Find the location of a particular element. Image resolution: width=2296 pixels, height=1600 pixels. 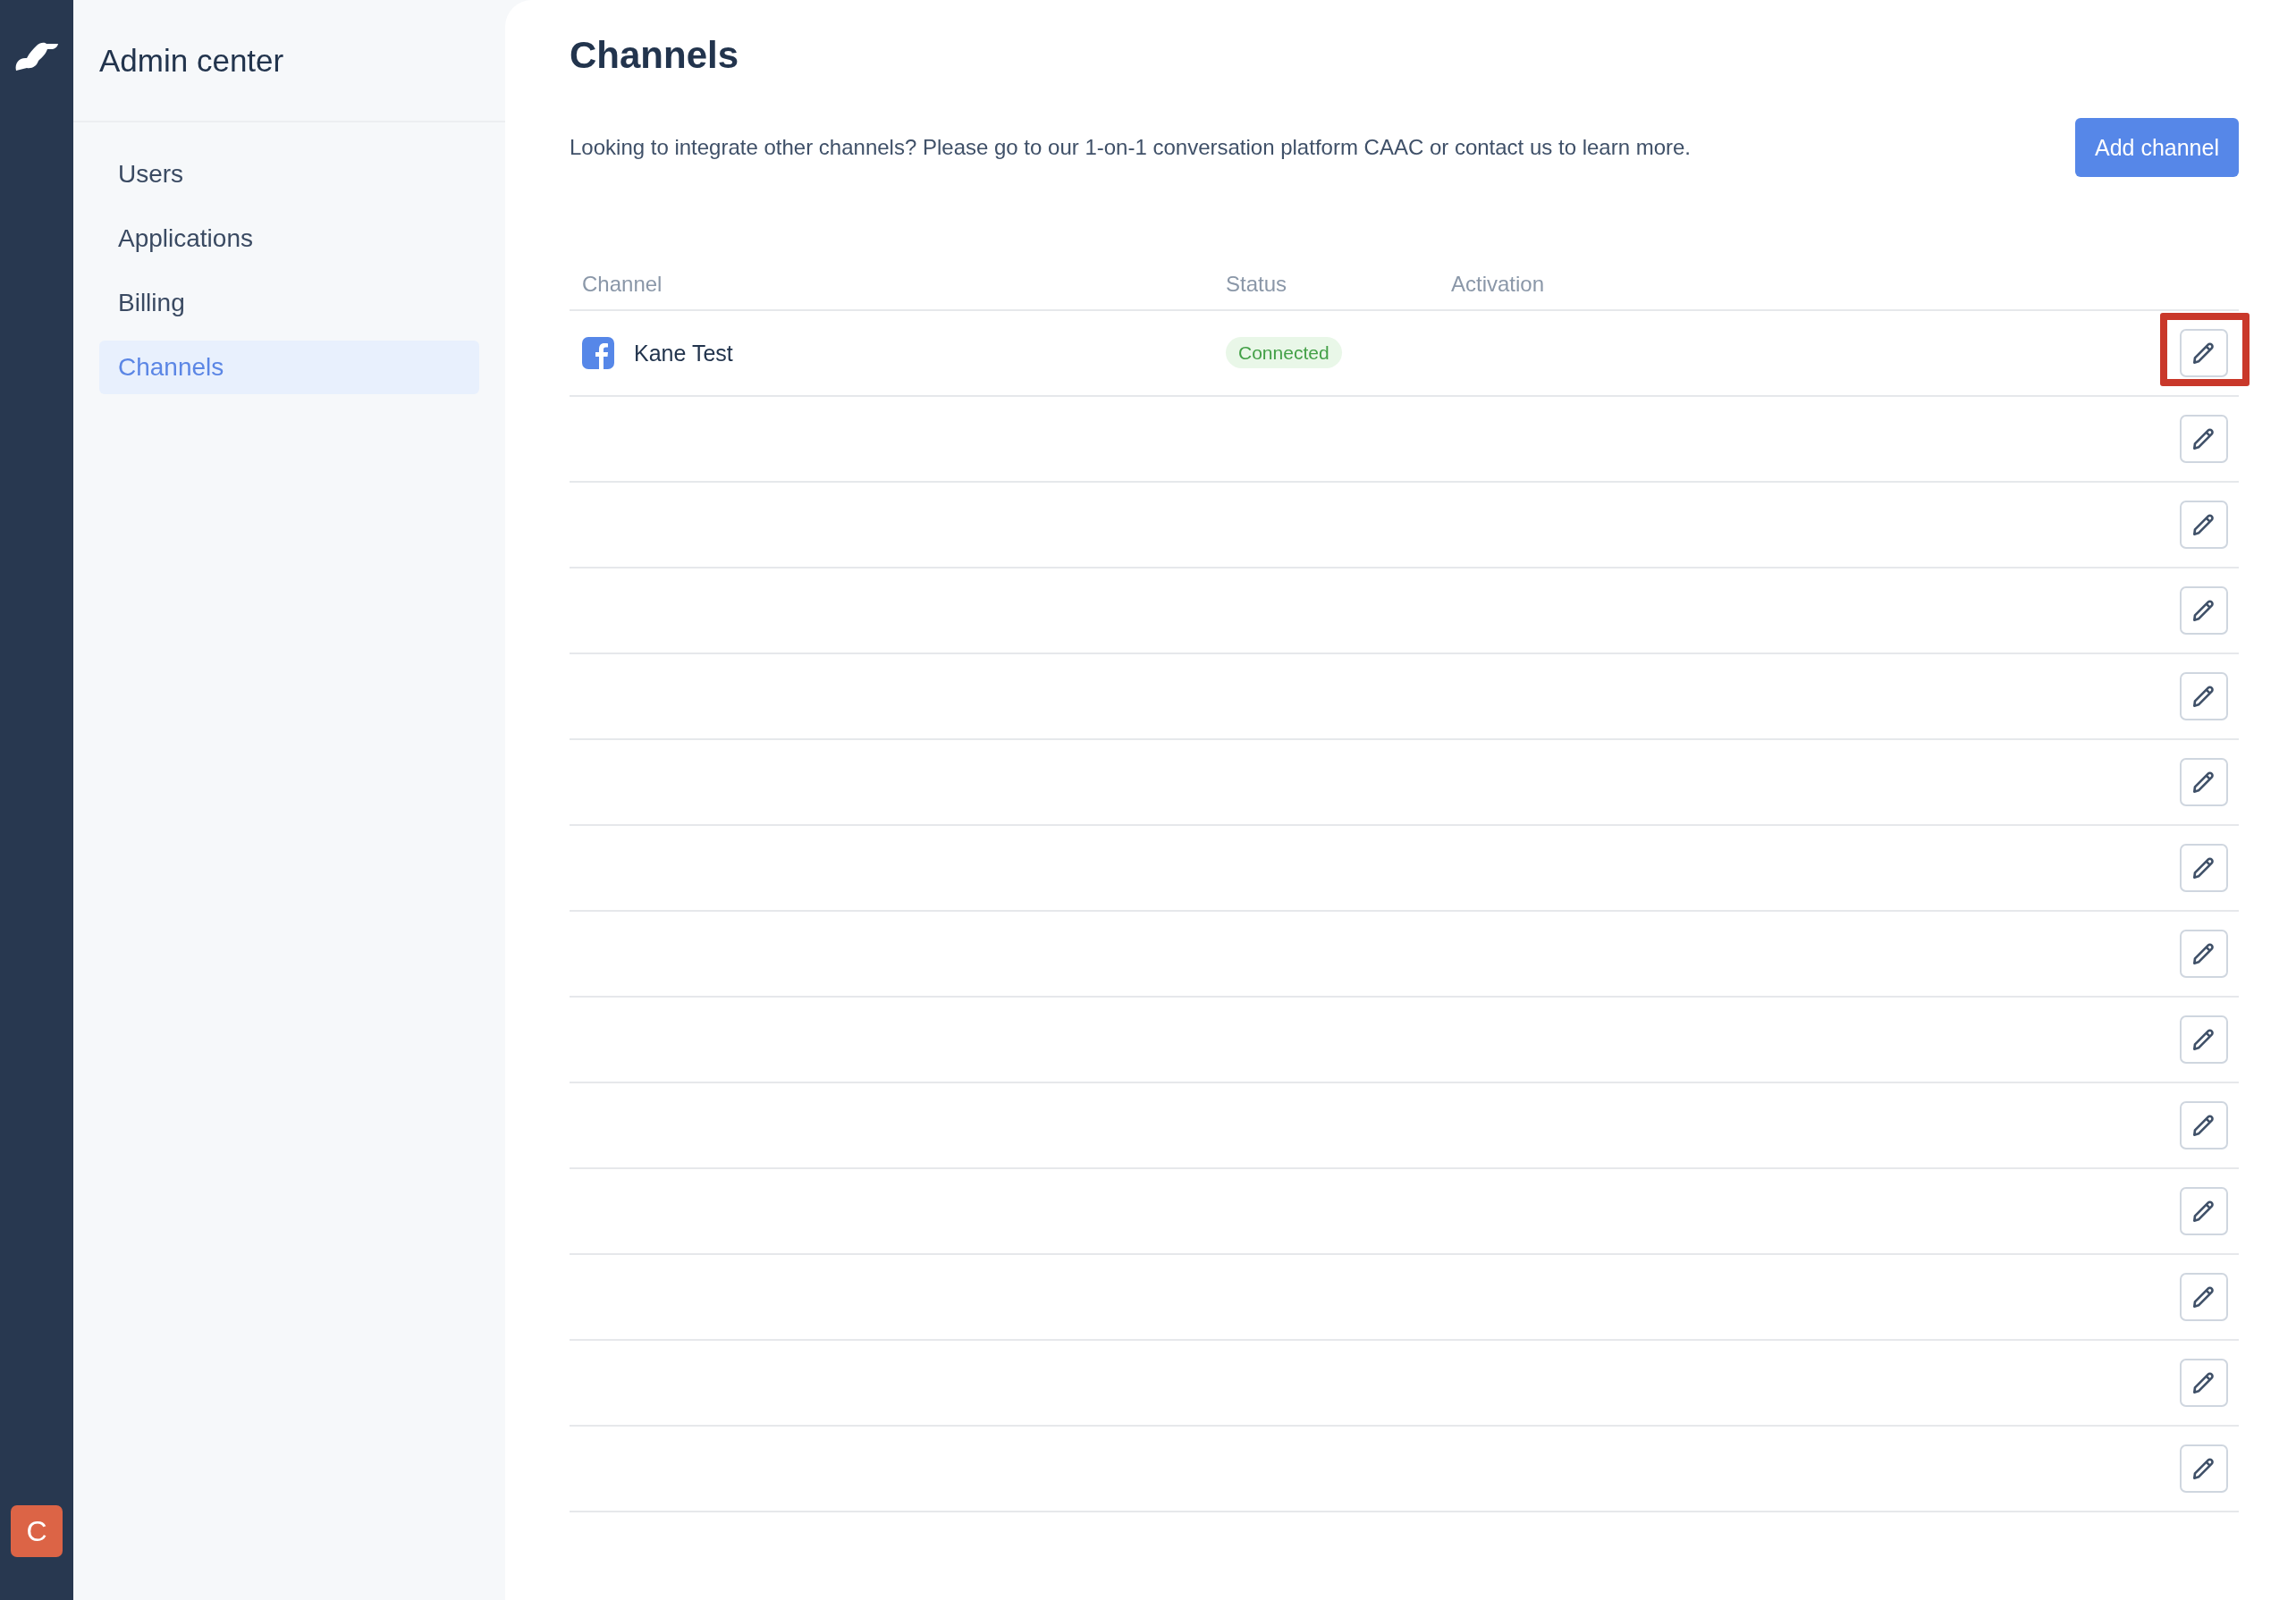

column-header: Channel is located at coordinates (622, 284).